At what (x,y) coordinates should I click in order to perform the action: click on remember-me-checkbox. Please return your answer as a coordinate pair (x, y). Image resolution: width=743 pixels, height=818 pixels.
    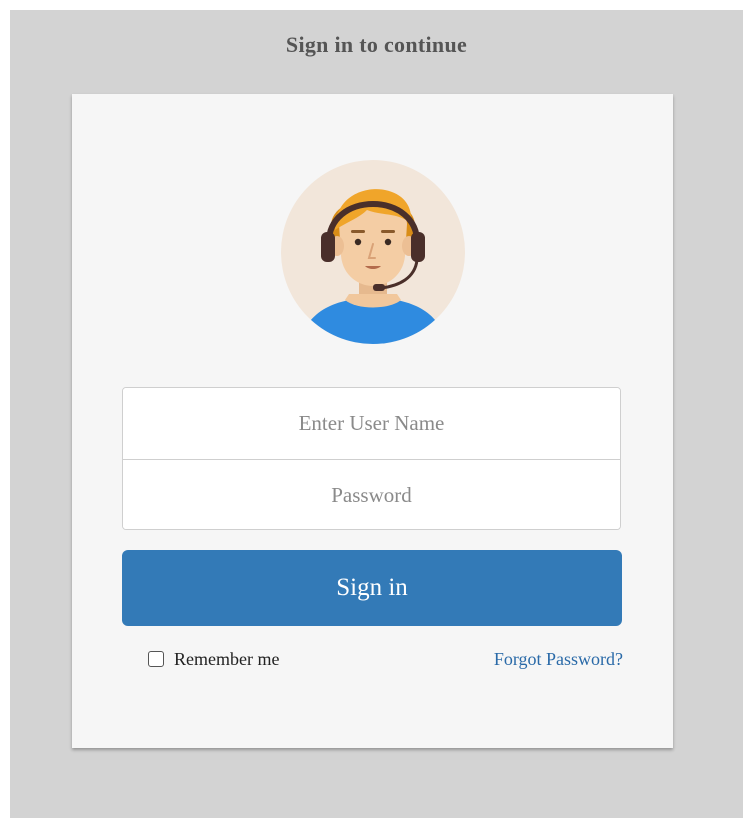
    Looking at the image, I should click on (156, 659).